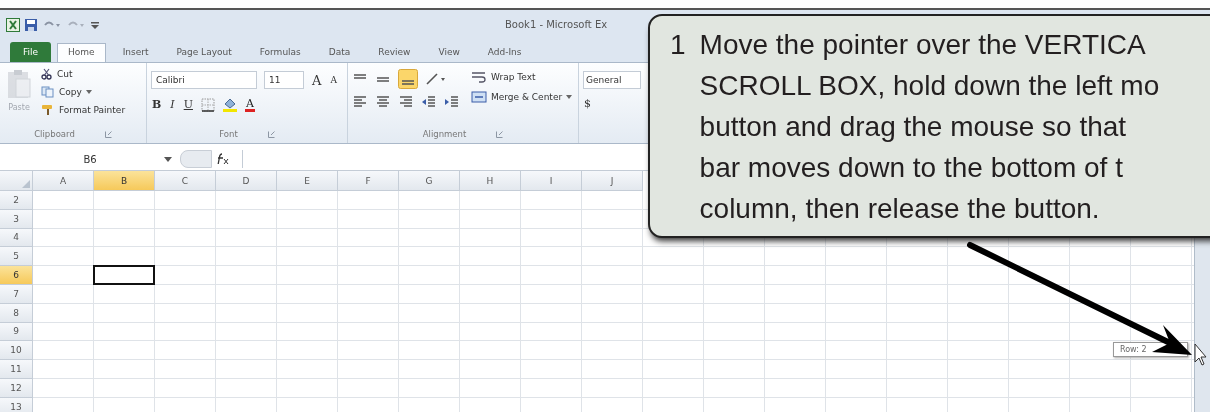 This screenshot has width=1210, height=412. What do you see at coordinates (16, 200) in the screenshot?
I see `row-header: 2` at bounding box center [16, 200].